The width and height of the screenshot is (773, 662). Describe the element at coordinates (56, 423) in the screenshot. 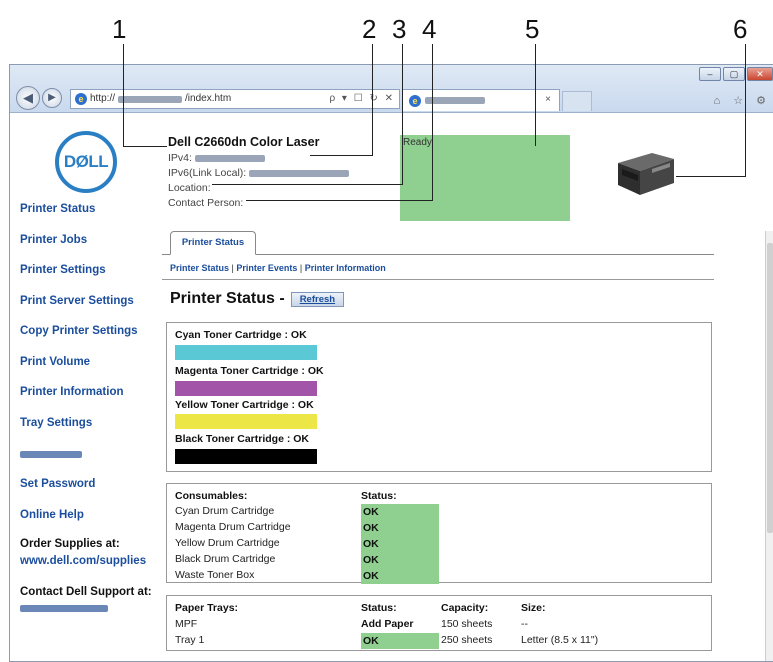

I see `sidebar-item-tray-settings: Tray Settings` at that location.